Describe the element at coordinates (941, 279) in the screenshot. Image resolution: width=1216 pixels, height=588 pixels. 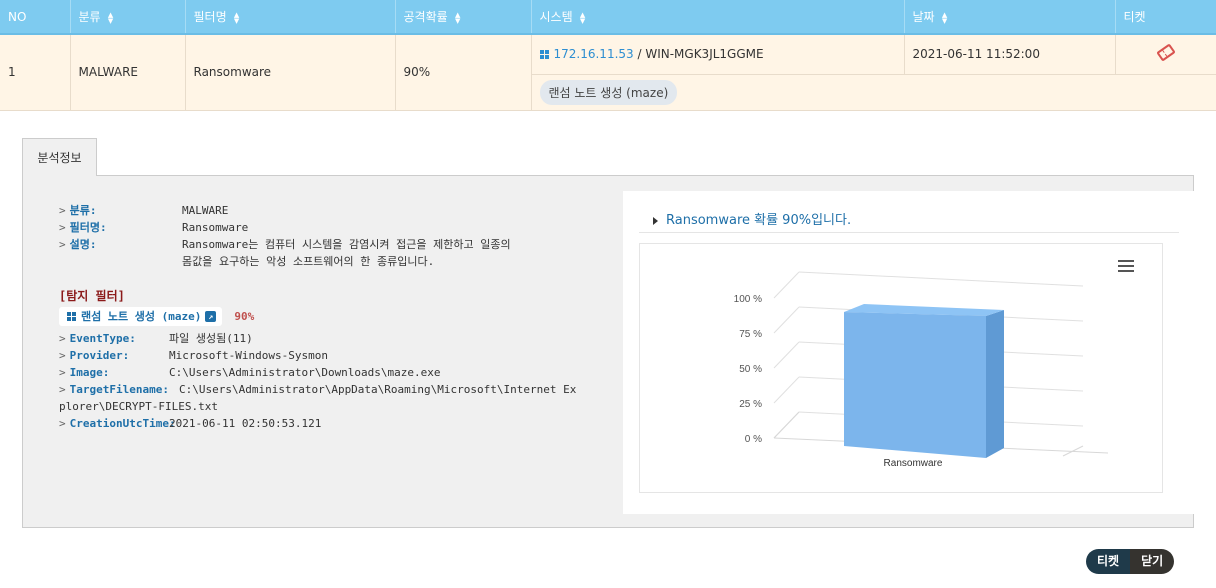
I see `gridline` at that location.